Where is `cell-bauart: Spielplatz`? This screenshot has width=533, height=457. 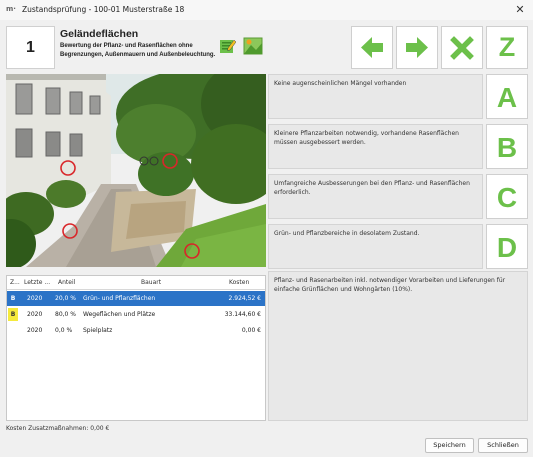 cell-bauart: Spielplatz is located at coordinates (98, 330).